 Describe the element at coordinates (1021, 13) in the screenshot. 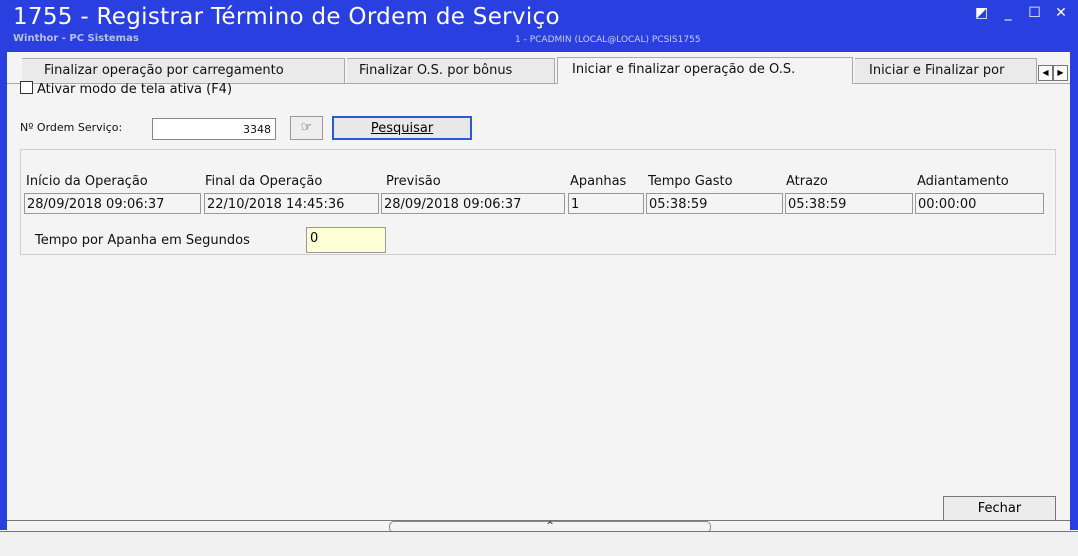

I see `window-controls: ◩ _ ☐ ✕` at that location.